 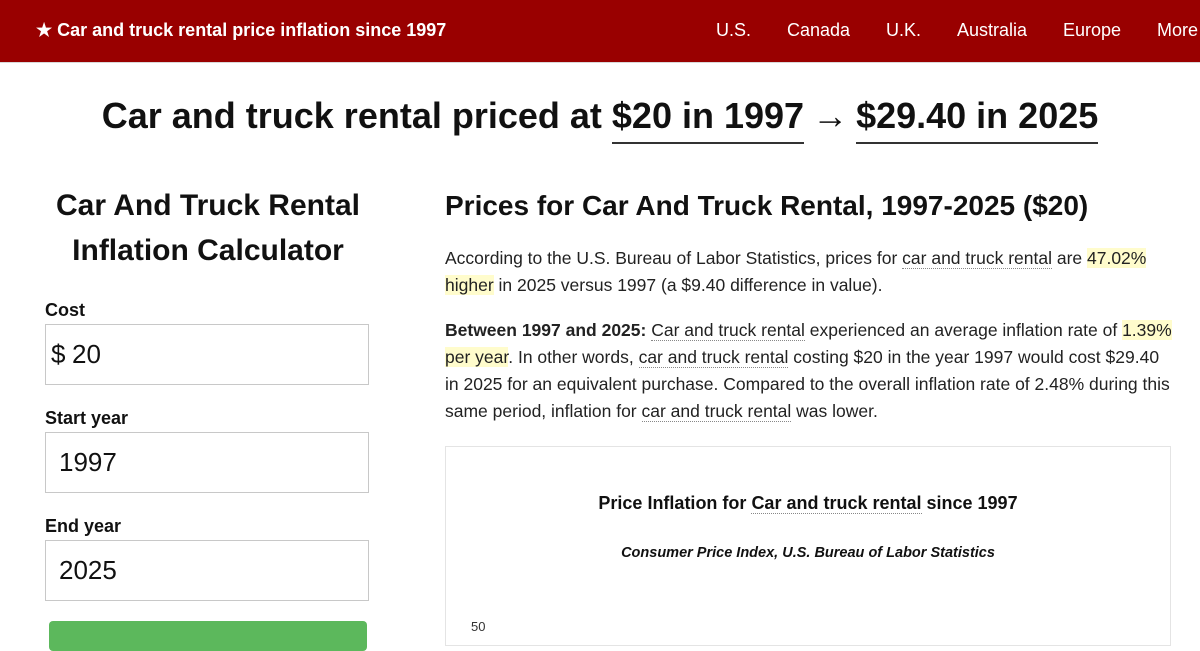 I want to click on cost-label: Cost, so click(x=65, y=310).